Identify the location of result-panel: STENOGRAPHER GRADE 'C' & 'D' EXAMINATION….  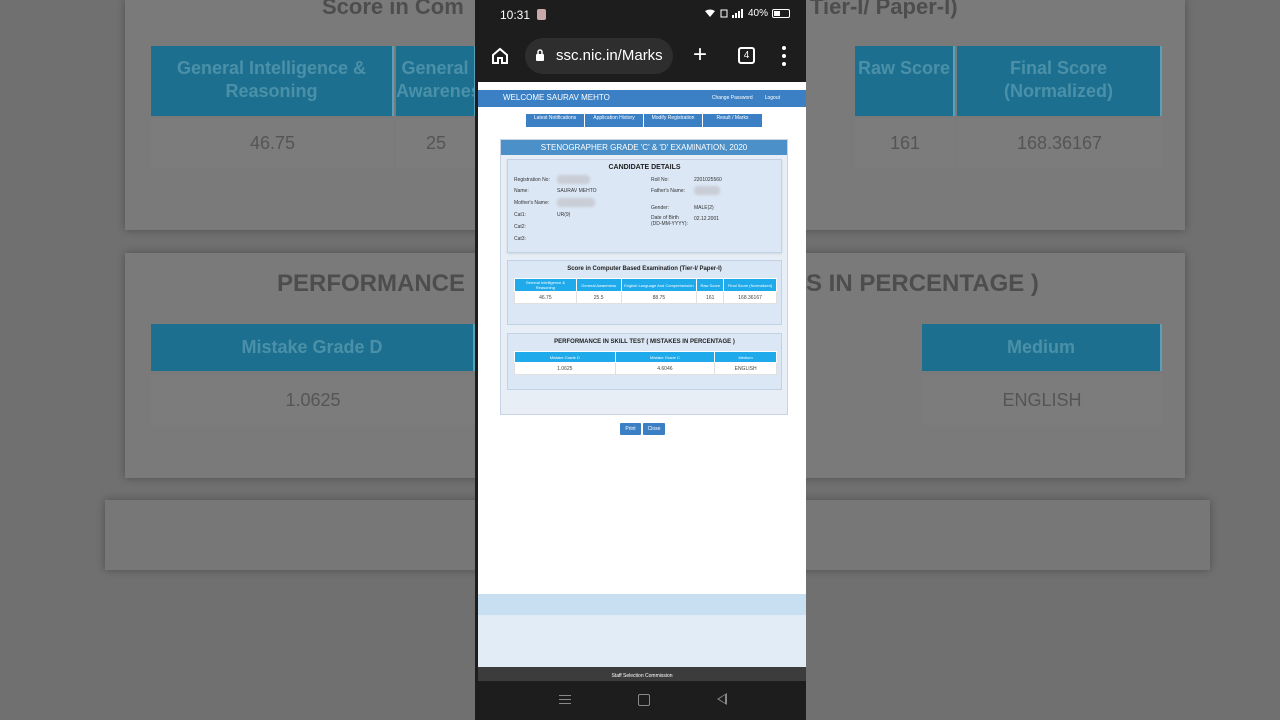
(644, 277).